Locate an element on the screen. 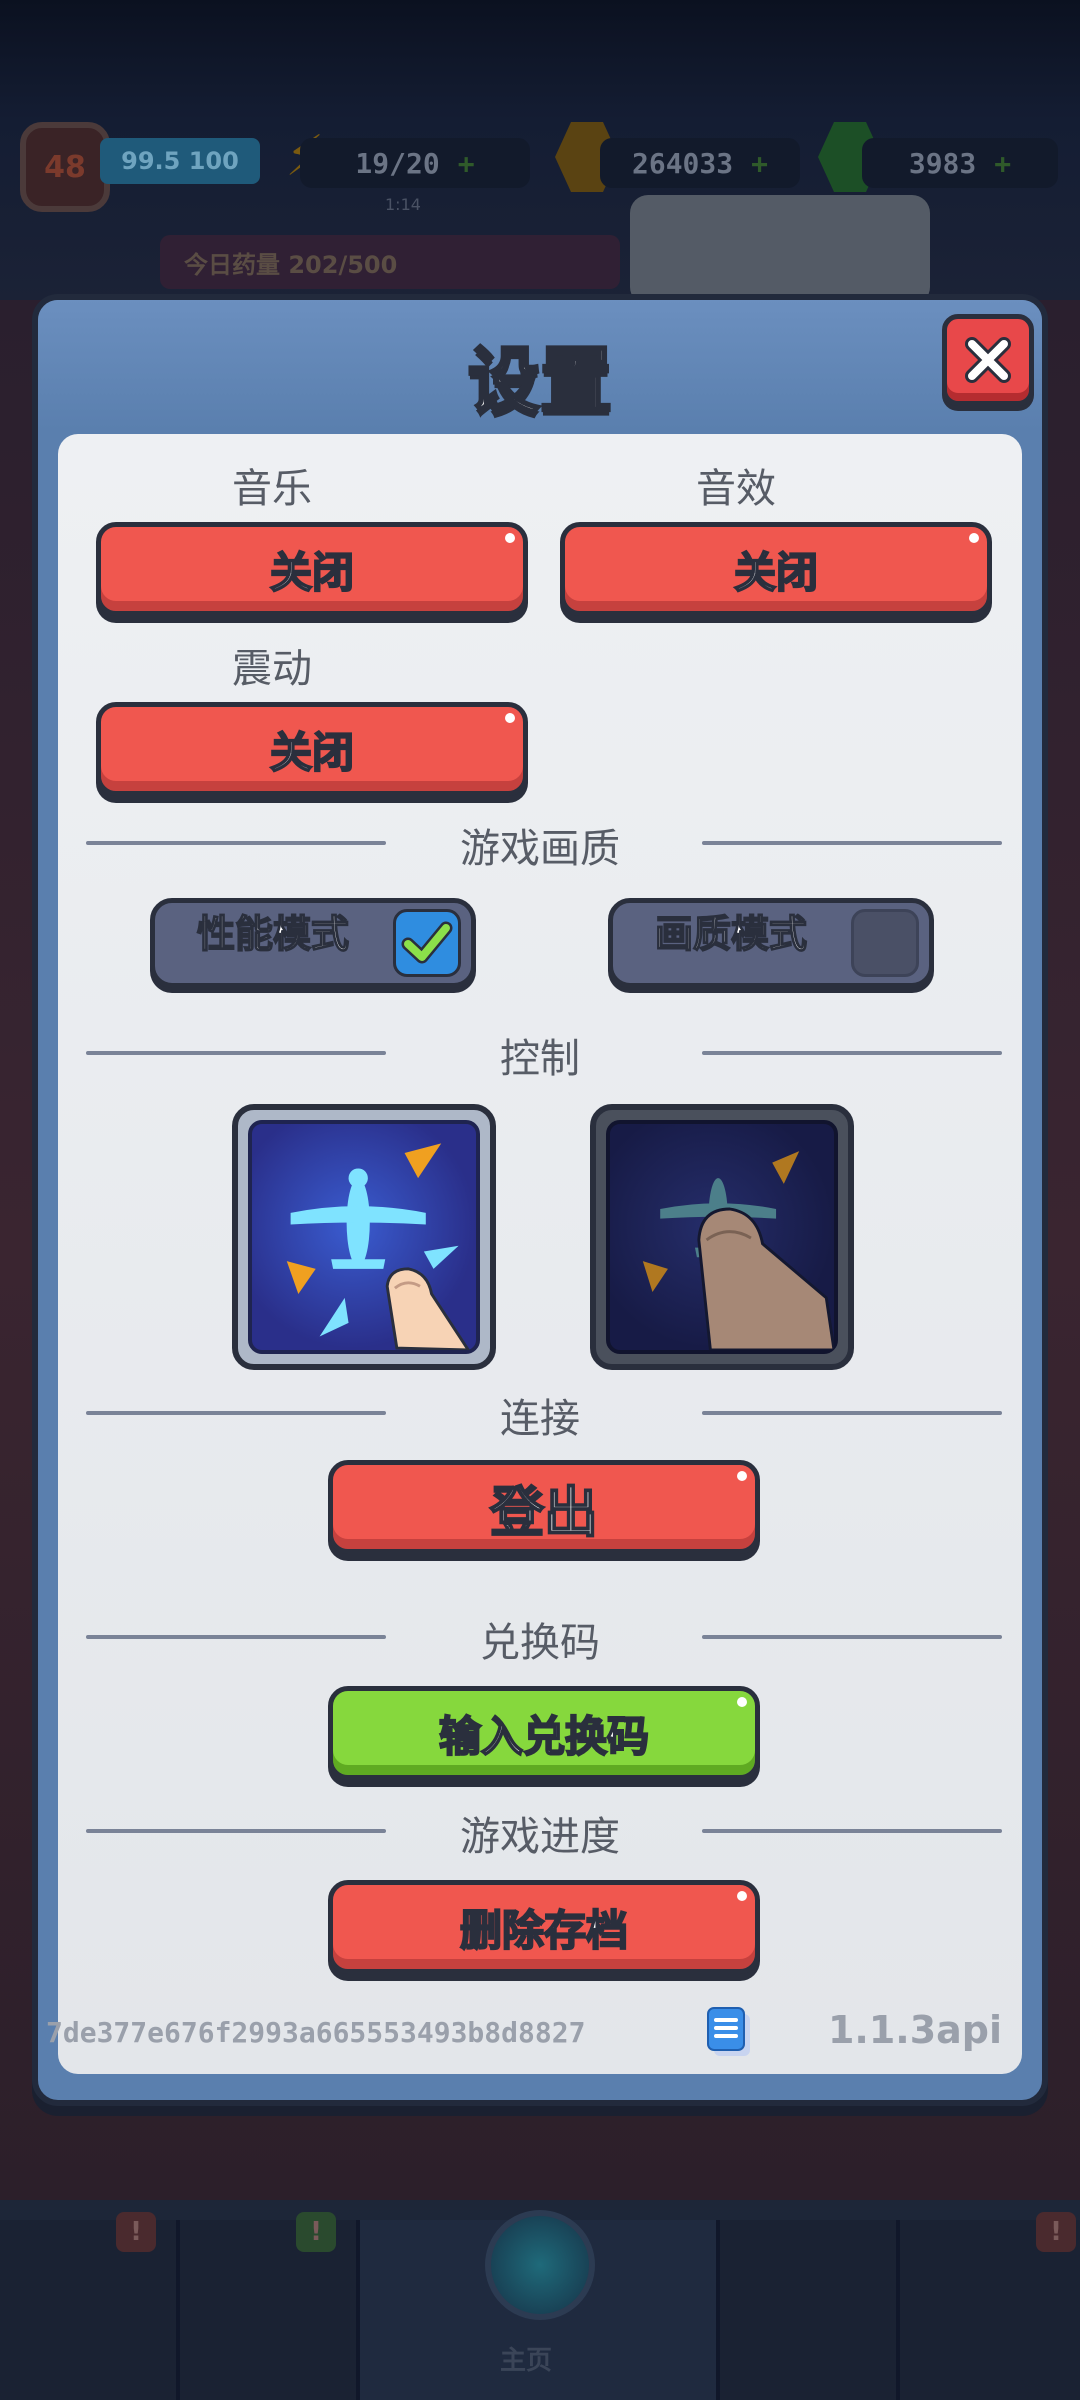  energy-plus-icon: + is located at coordinates (466, 163).